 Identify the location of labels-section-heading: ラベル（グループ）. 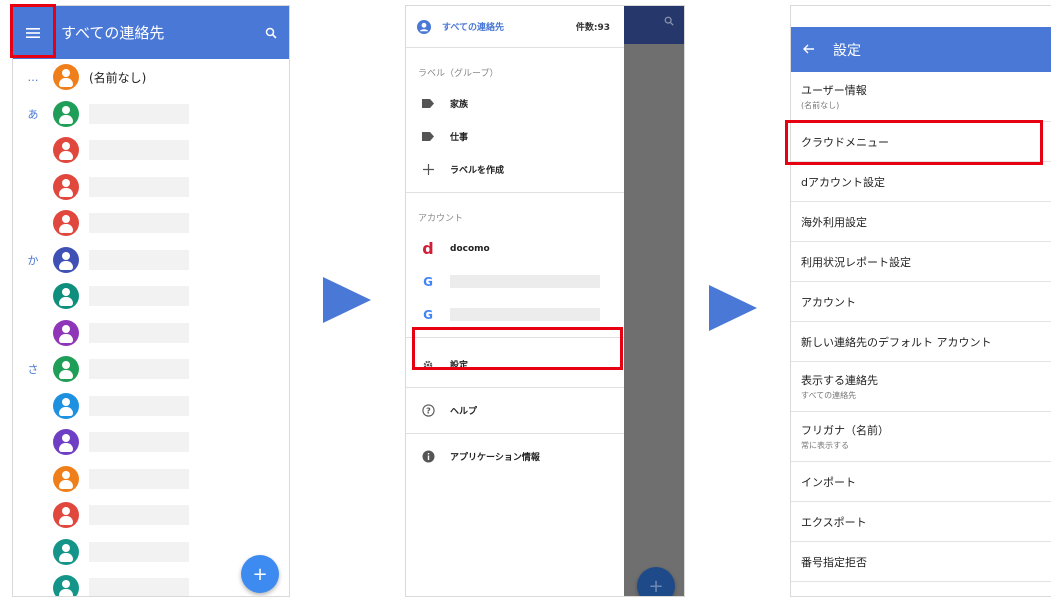
(458, 74).